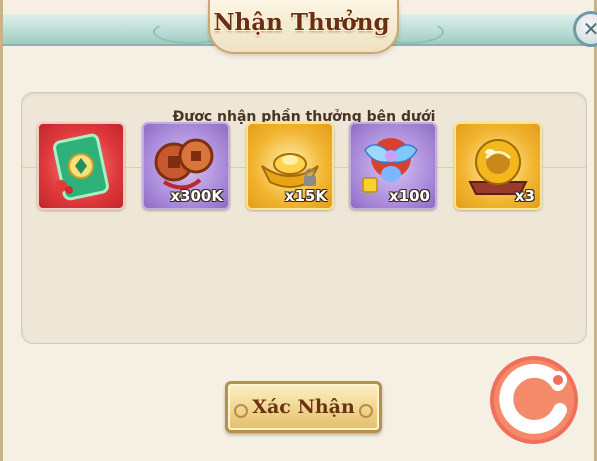  Describe the element at coordinates (366, 411) in the screenshot. I see `button-ornament-right` at that location.